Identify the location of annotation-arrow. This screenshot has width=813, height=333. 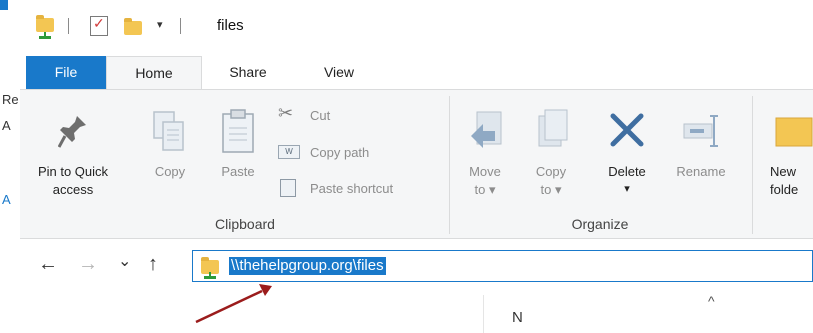
(233, 304).